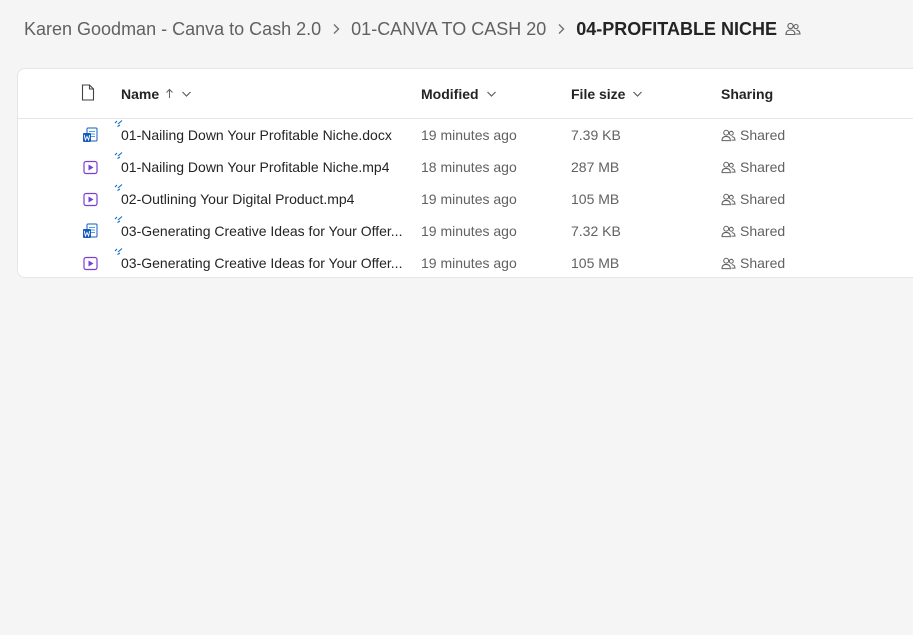 The width and height of the screenshot is (913, 635). What do you see at coordinates (448, 29) in the screenshot?
I see `breadcrumb-item-parent: 01-CANVA TO CASH 20` at bounding box center [448, 29].